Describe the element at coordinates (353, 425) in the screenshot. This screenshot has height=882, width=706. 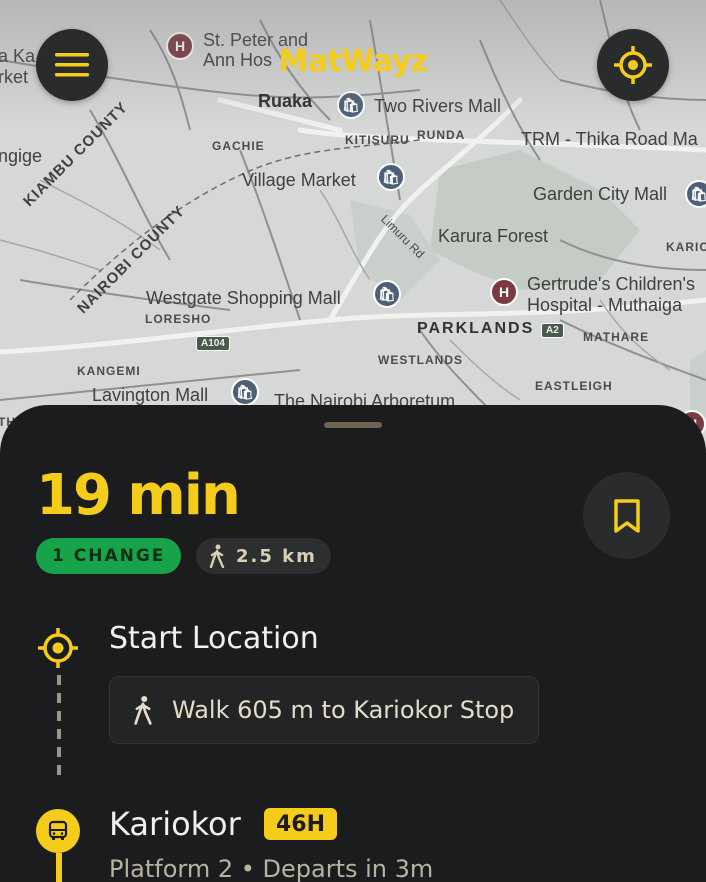
I see `sheet-drag-handle` at that location.